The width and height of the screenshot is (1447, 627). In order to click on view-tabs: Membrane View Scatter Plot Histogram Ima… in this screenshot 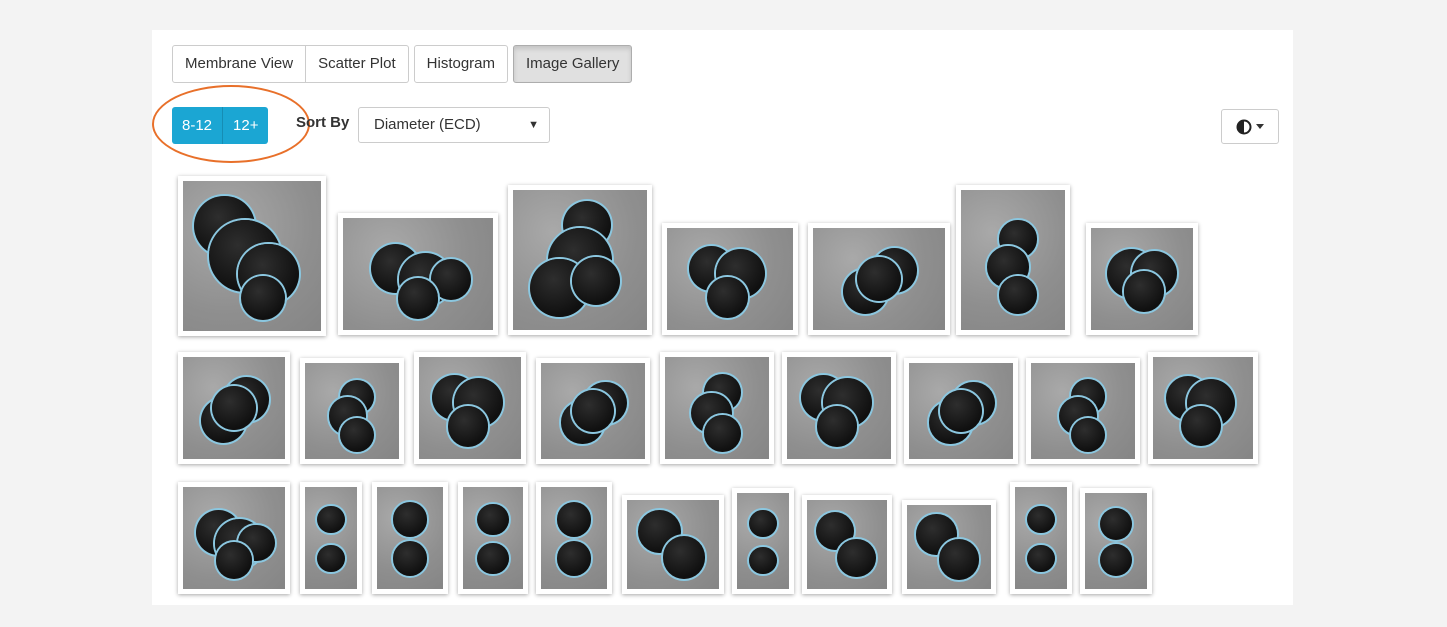, I will do `click(402, 64)`.